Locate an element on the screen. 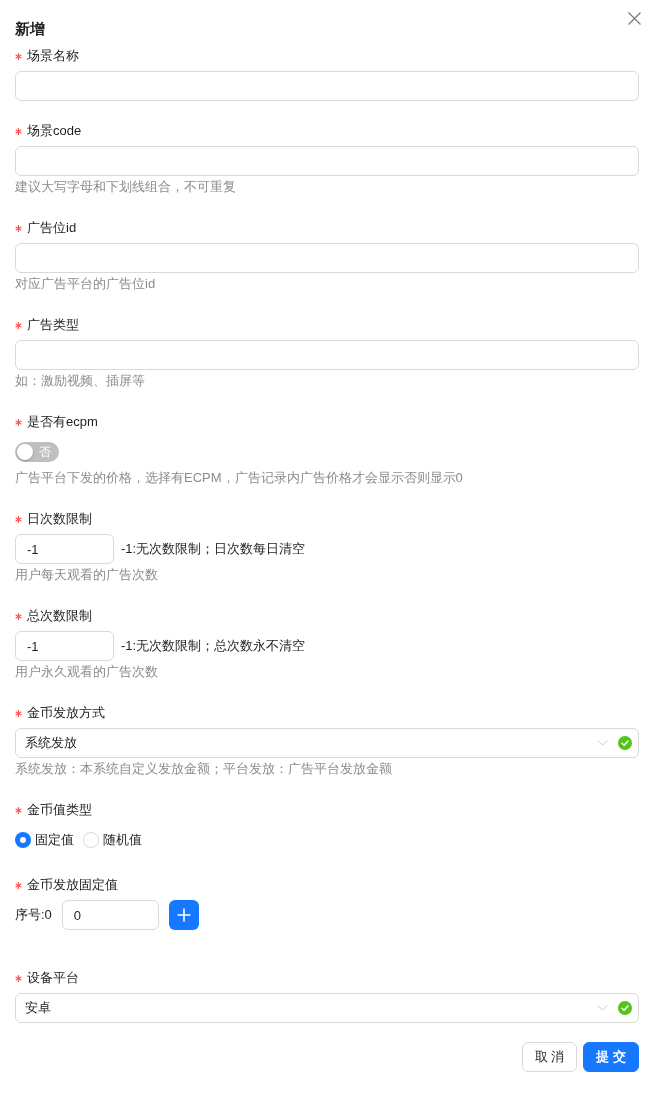  field-label: 日次数限制 is located at coordinates (59, 519).